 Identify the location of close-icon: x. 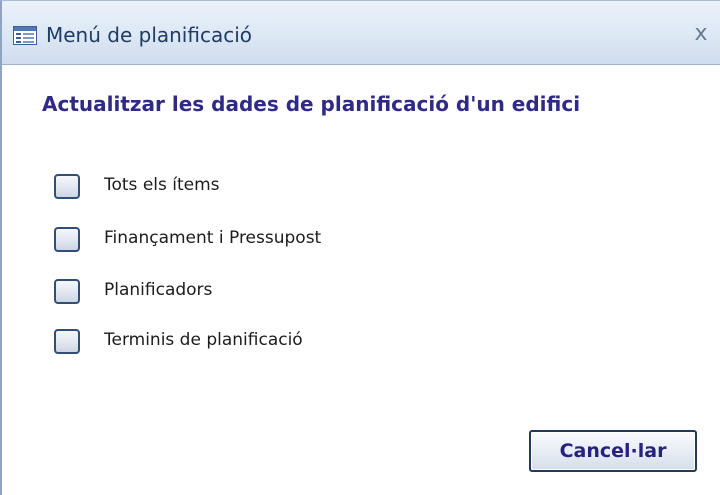
(701, 34).